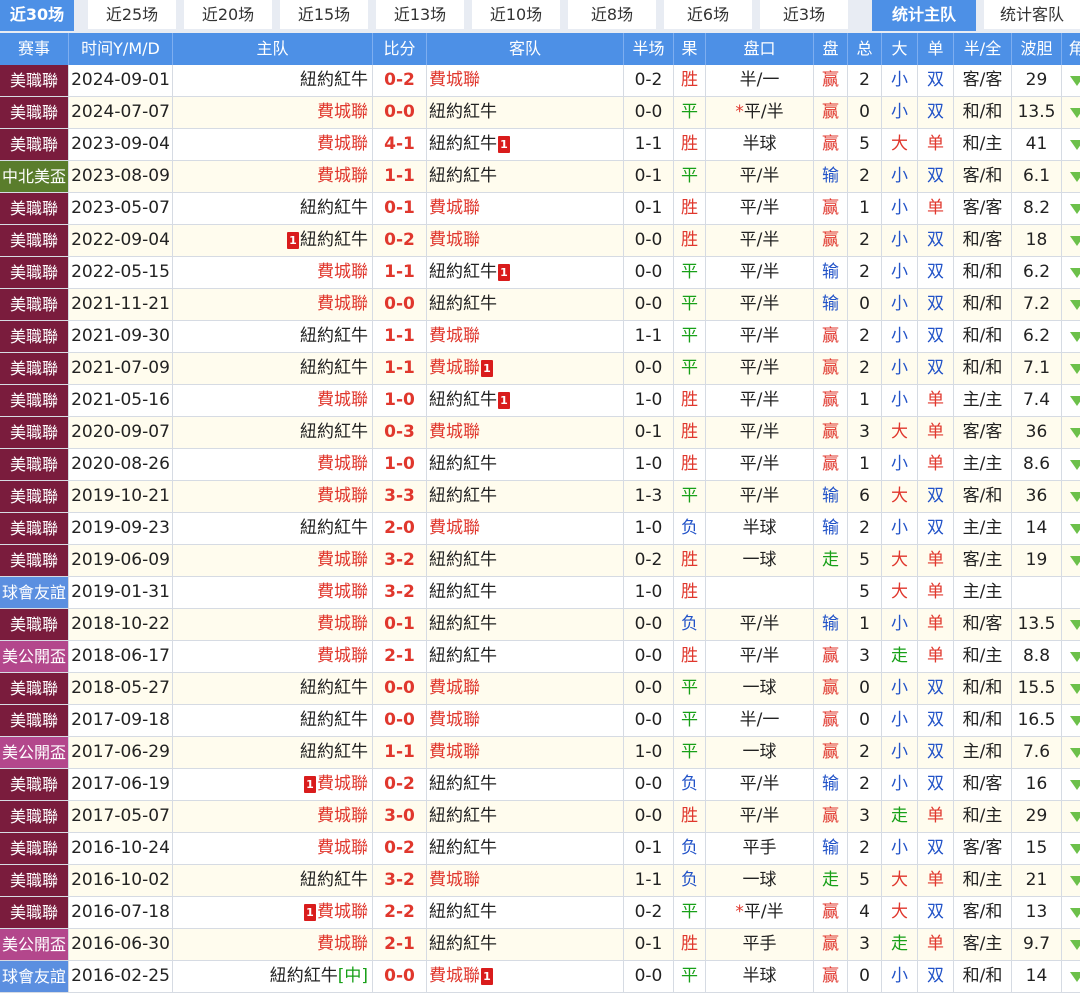 This screenshot has height=1000, width=1080. I want to click on table-row: 美公開盃 2016-06-30 費城聯 2-1 紐約紅牛 0-1 胜 平手 赢 3 走单客/主 9.7, so click(540, 945).